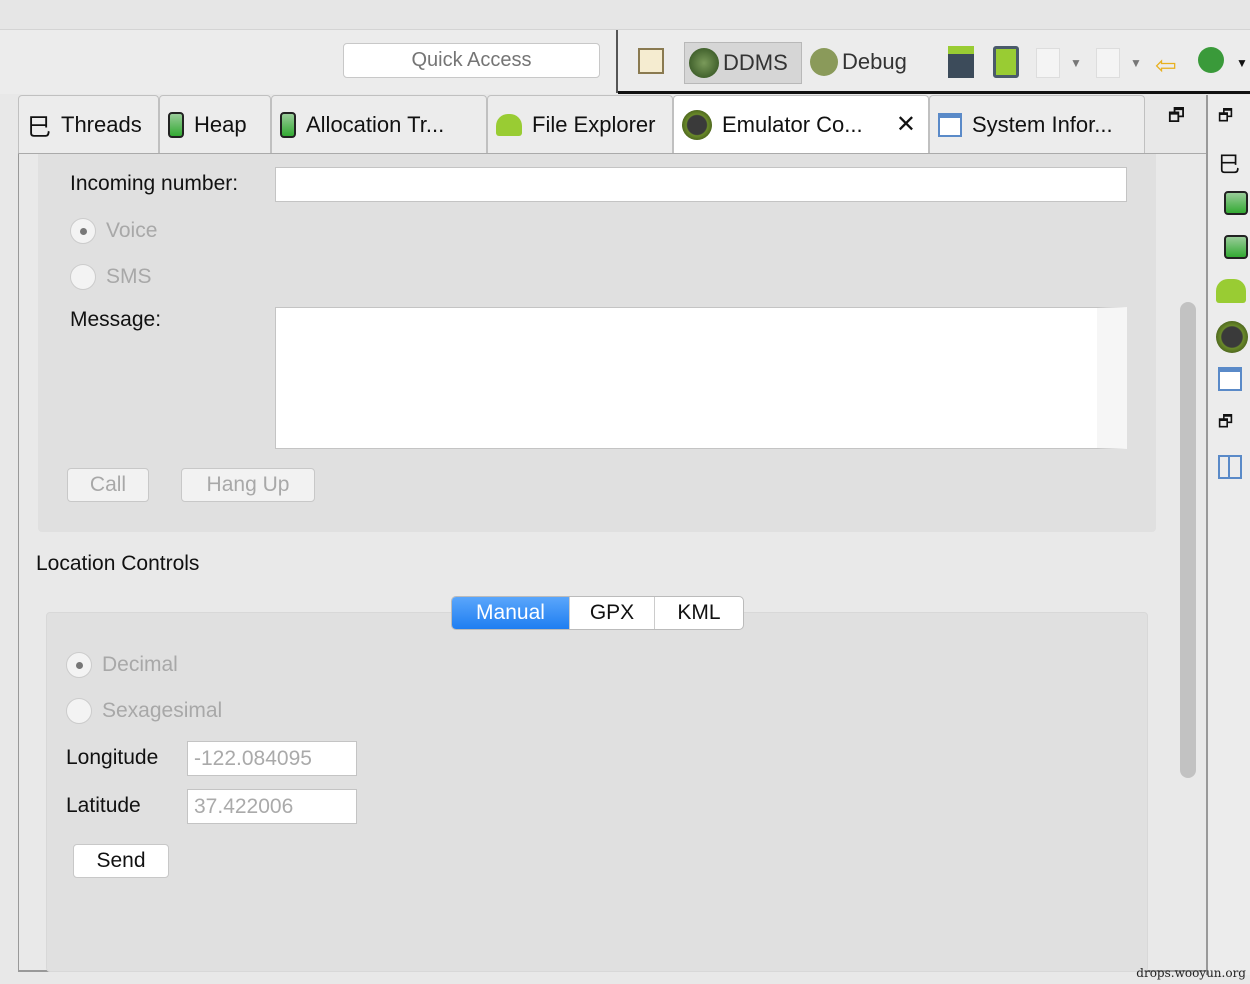 Image resolution: width=1250 pixels, height=984 pixels. What do you see at coordinates (1048, 63) in the screenshot?
I see `pull-file-icon` at bounding box center [1048, 63].